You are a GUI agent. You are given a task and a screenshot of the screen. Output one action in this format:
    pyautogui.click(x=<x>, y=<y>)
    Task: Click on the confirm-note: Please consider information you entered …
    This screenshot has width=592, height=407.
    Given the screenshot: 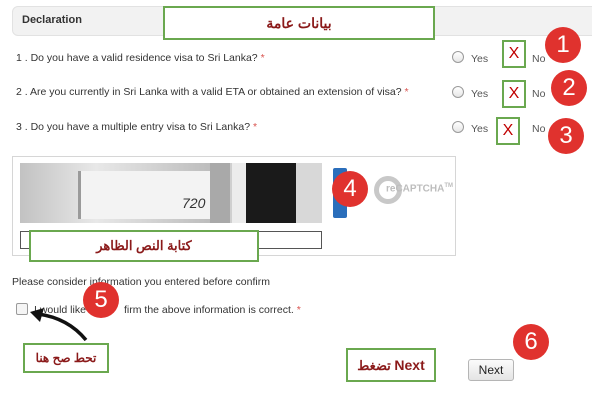 What is the action you would take?
    pyautogui.click(x=141, y=282)
    